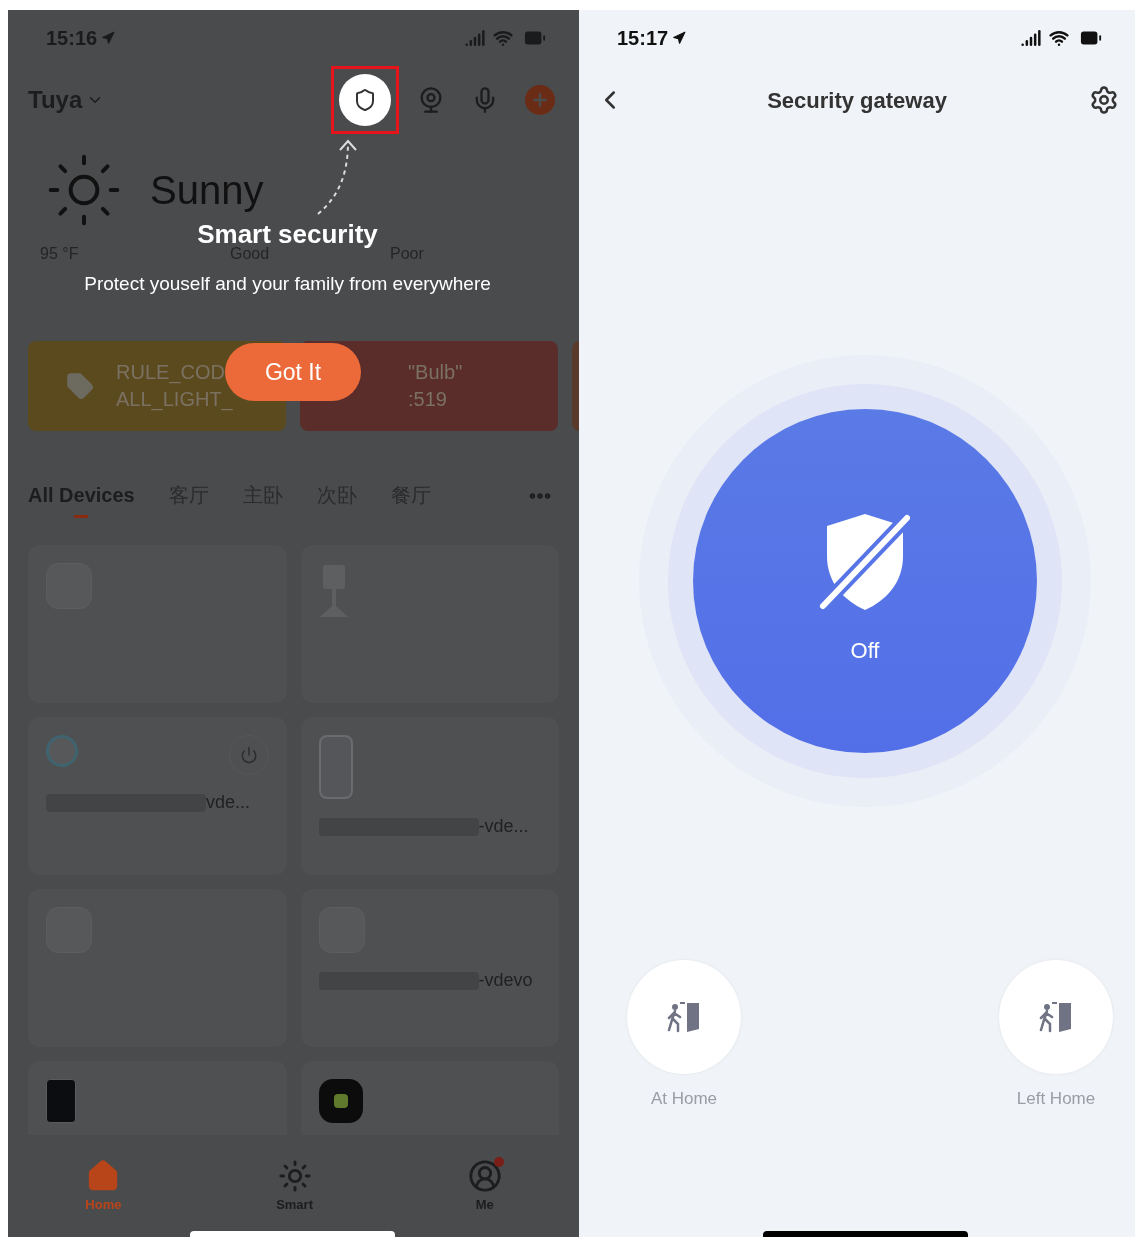  What do you see at coordinates (427, 399) in the screenshot?
I see `scene-name: :519` at bounding box center [427, 399].